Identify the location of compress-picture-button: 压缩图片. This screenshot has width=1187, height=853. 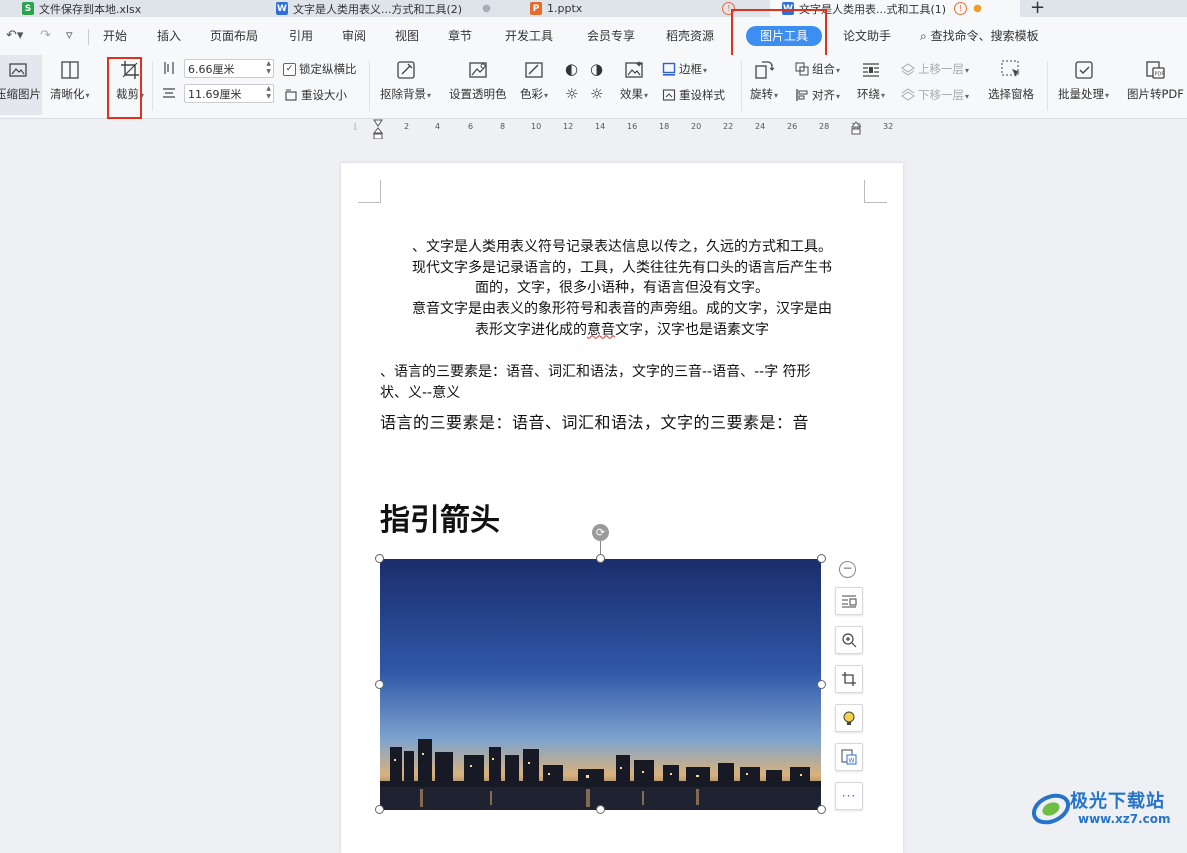
(21, 85).